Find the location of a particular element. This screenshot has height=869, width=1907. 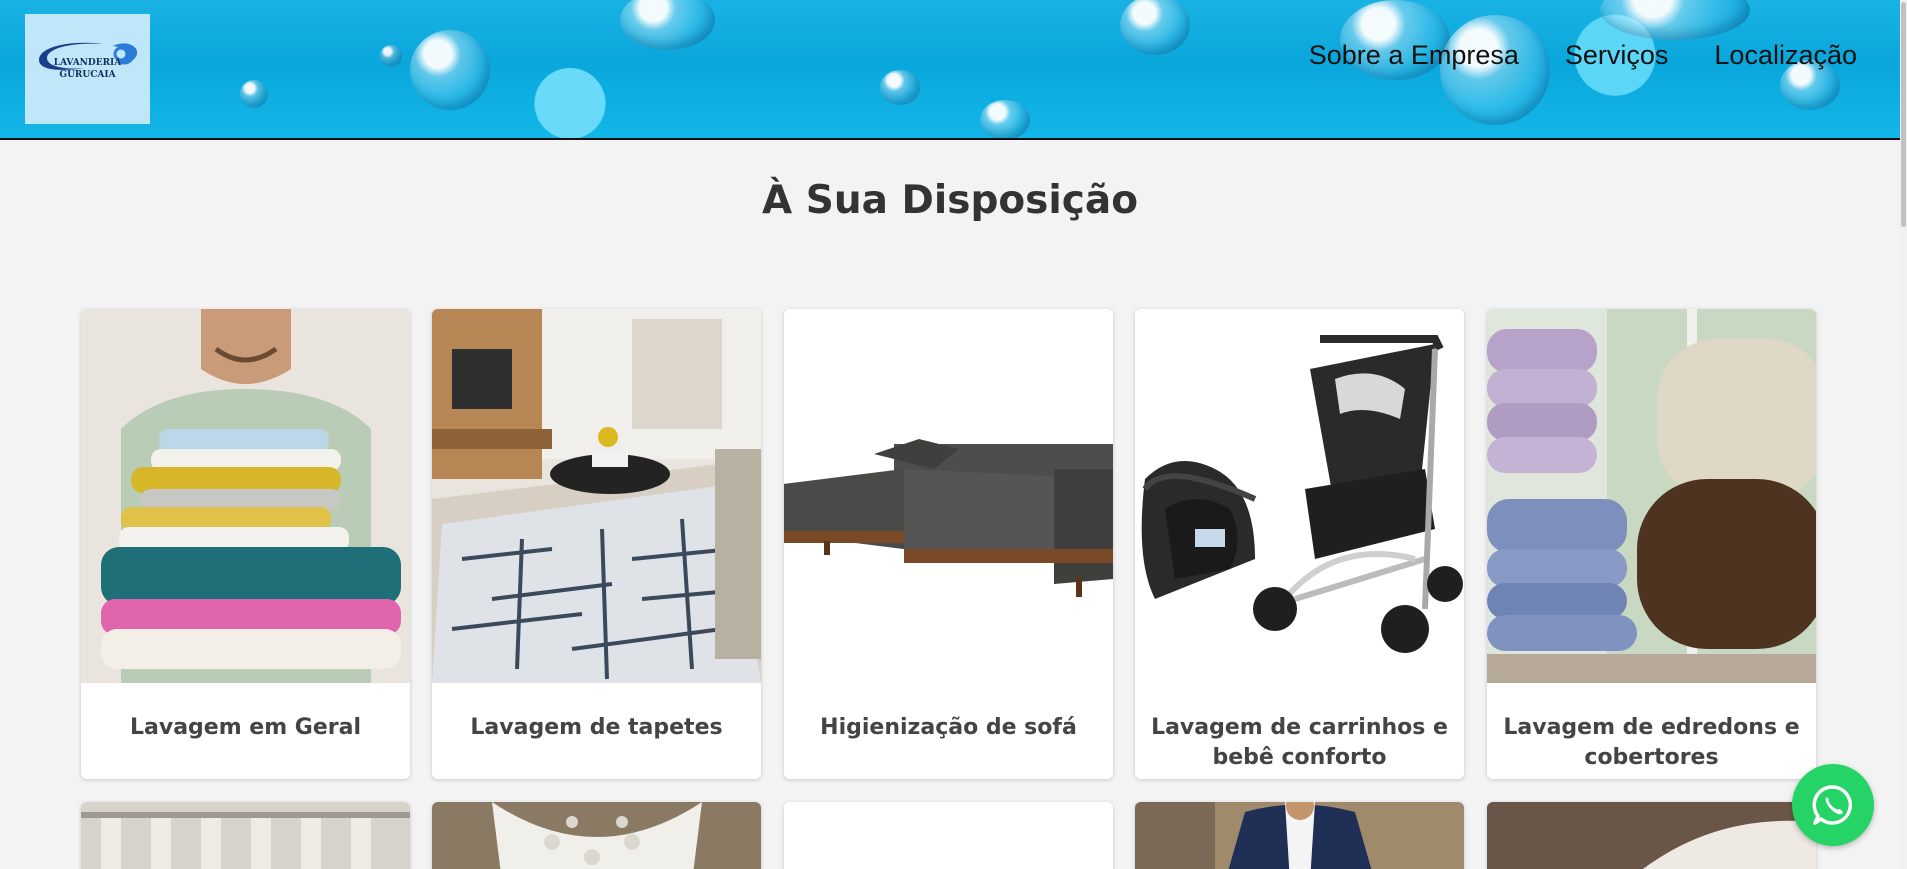

nav-sobre-a-empresa: Sobre a Empresa is located at coordinates (1414, 55).